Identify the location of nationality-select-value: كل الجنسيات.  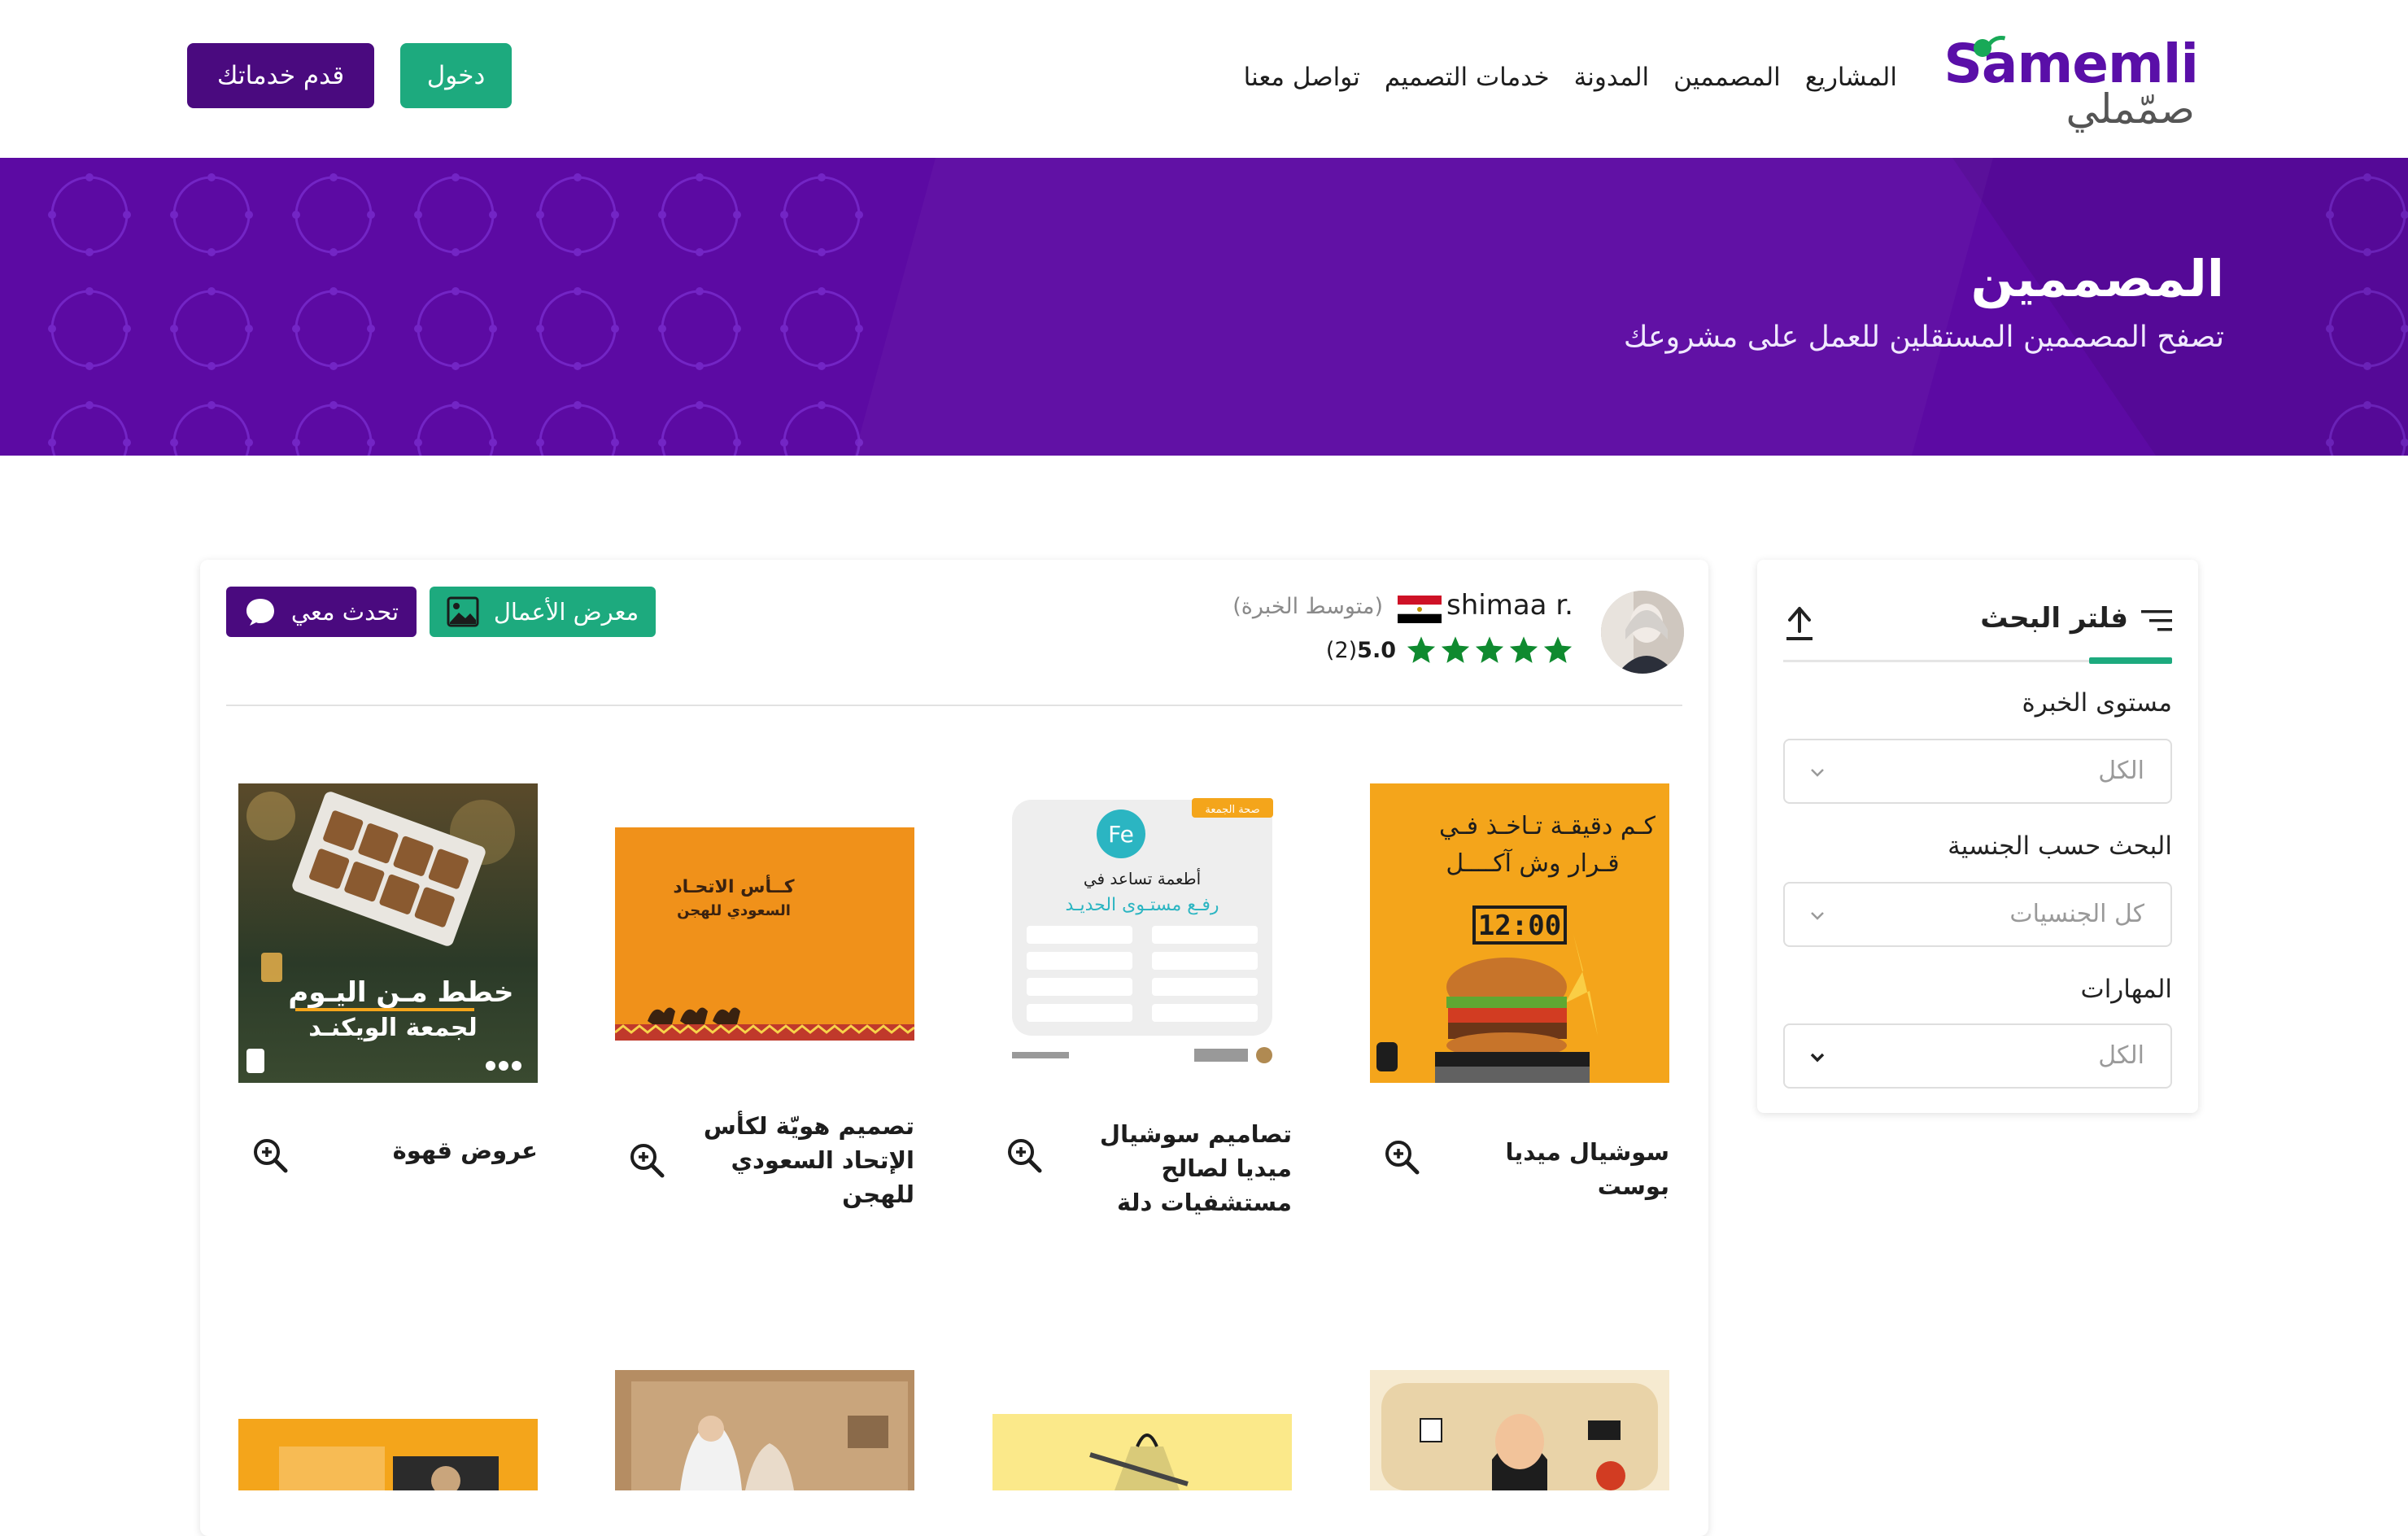
(2076, 914).